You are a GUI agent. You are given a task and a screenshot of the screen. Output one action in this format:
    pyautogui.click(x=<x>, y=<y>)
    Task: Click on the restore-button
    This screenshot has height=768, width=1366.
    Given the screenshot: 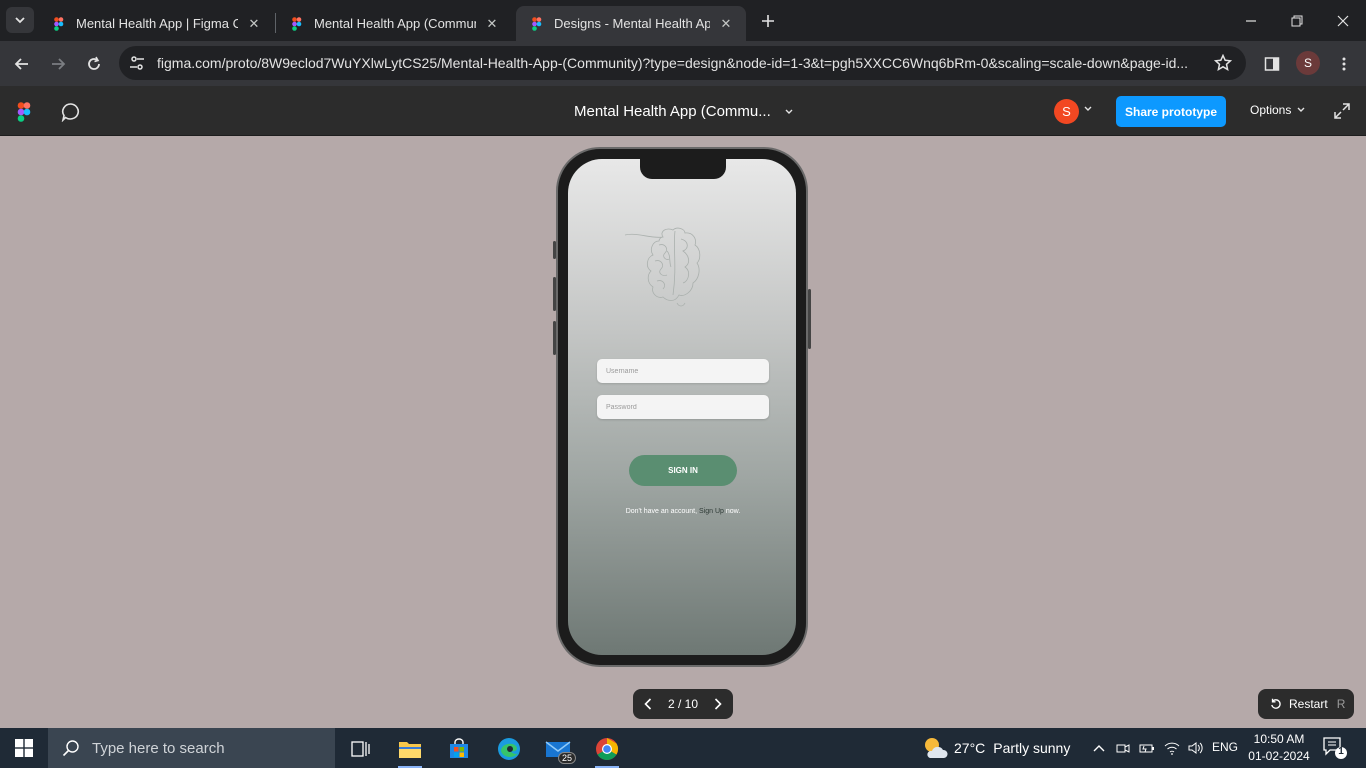 What is the action you would take?
    pyautogui.click(x=1297, y=20)
    